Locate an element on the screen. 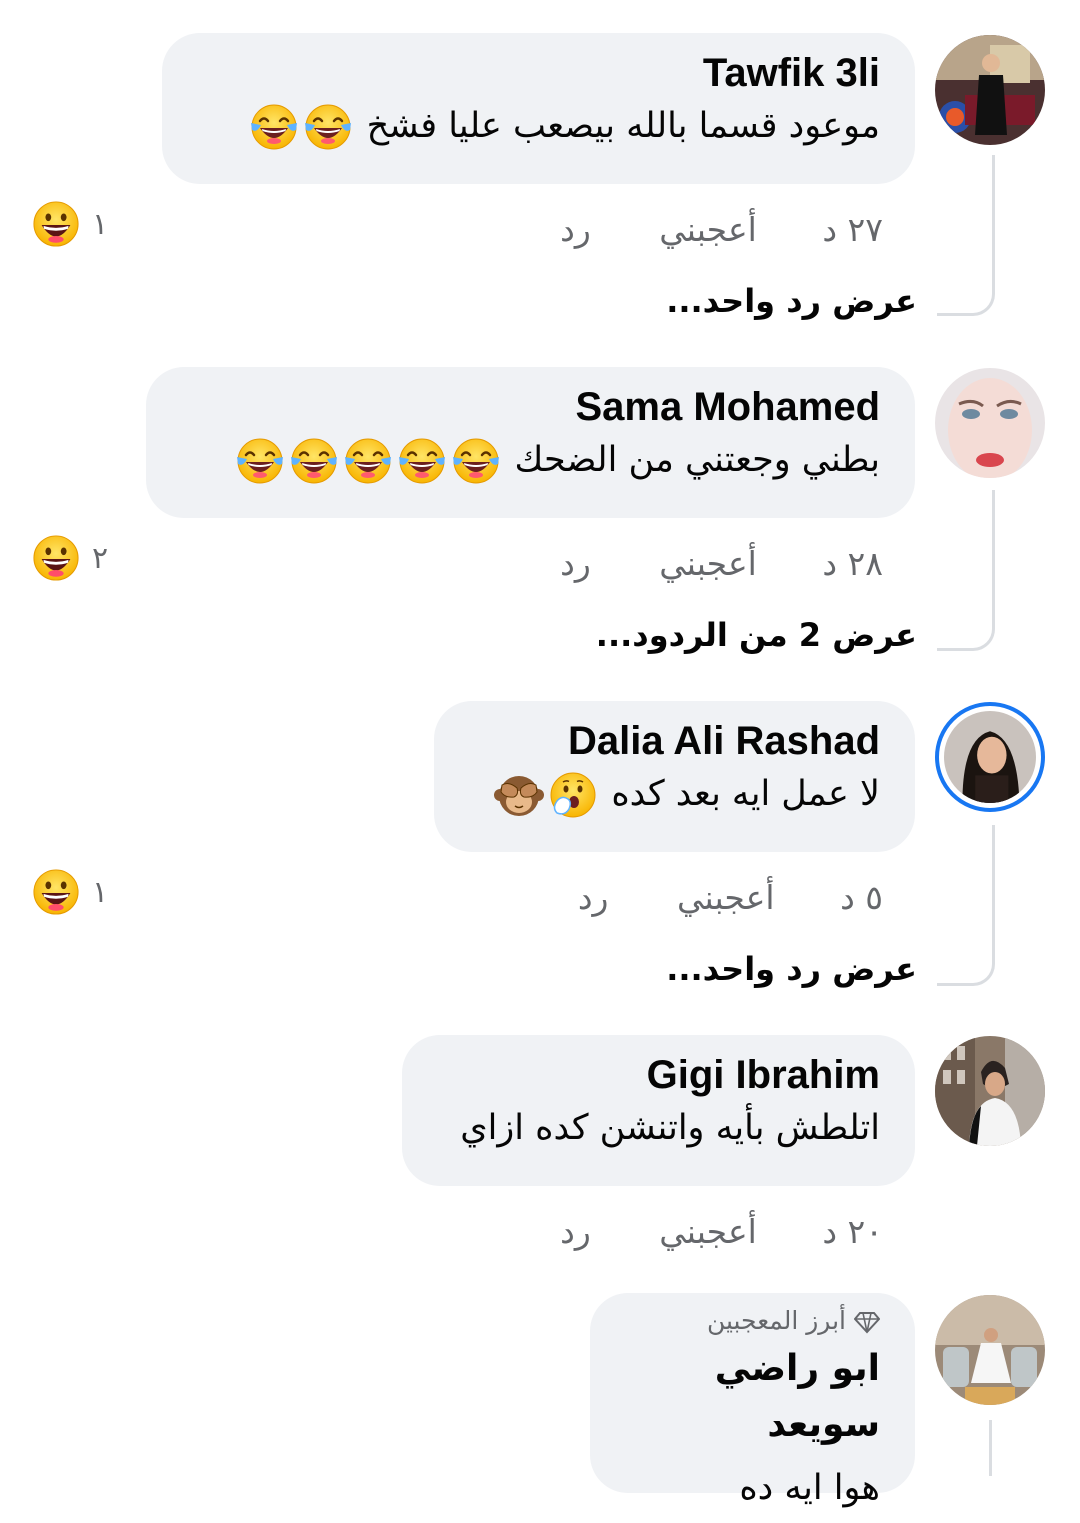  comment-text-body: موعود قسما بالله بيصعب عليا فشخ is located at coordinates (623, 126).